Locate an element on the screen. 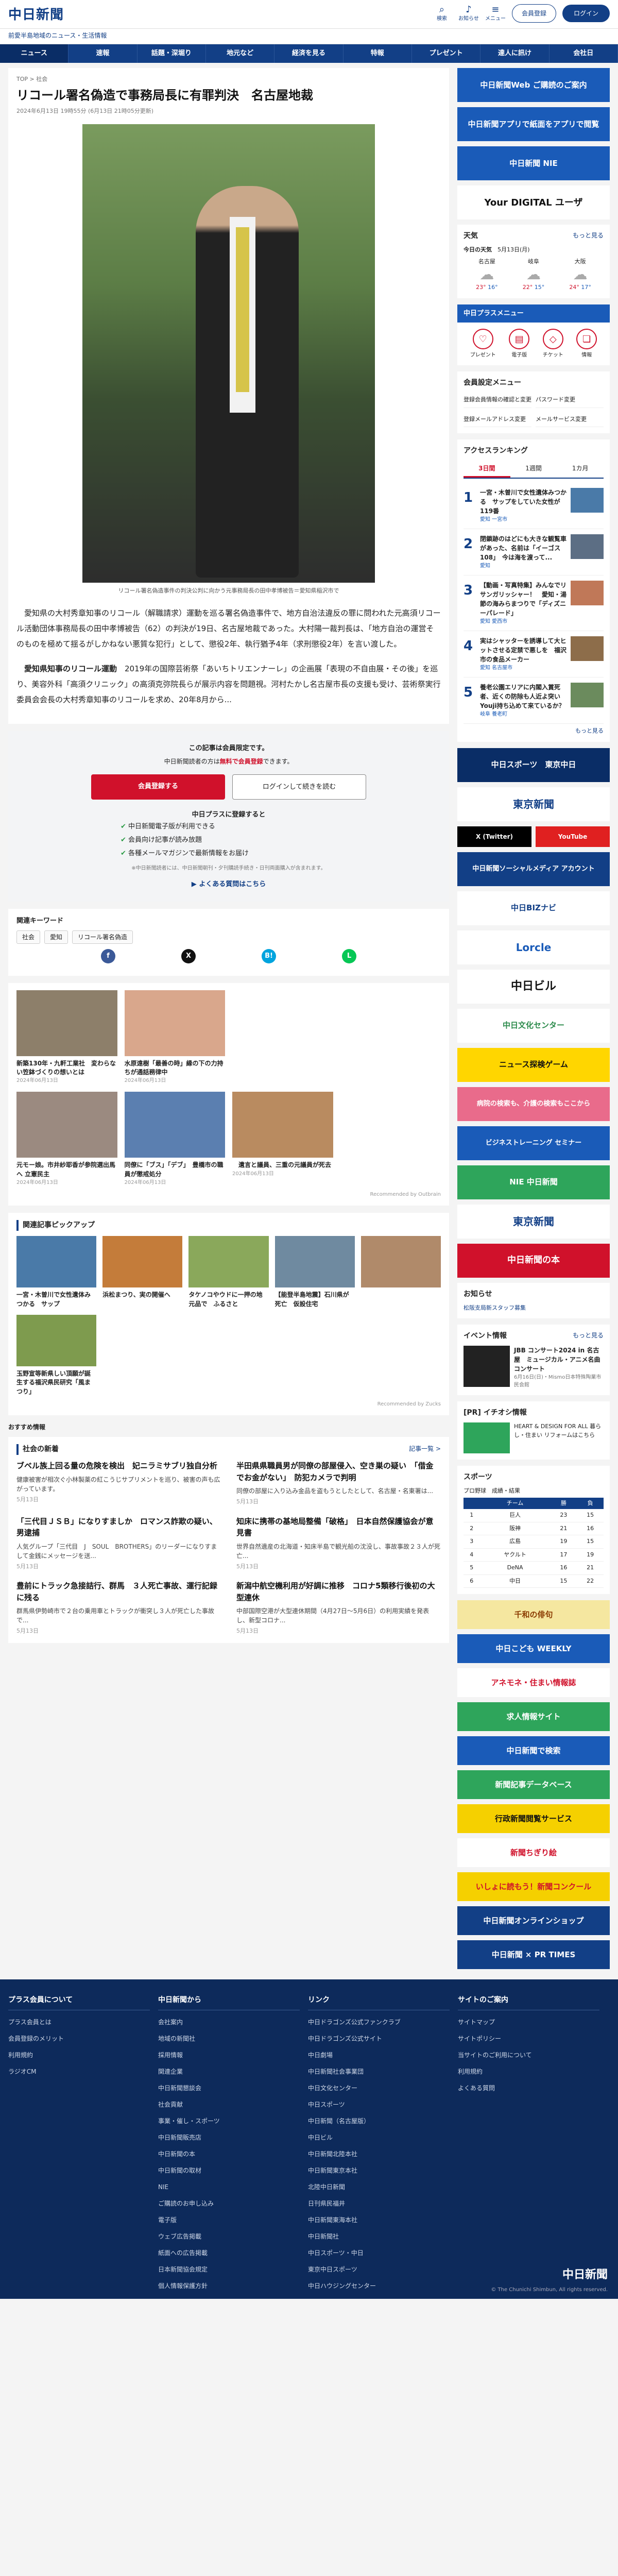 This screenshot has height=2576, width=618. ranking-tab: 3日間 is located at coordinates (487, 469).